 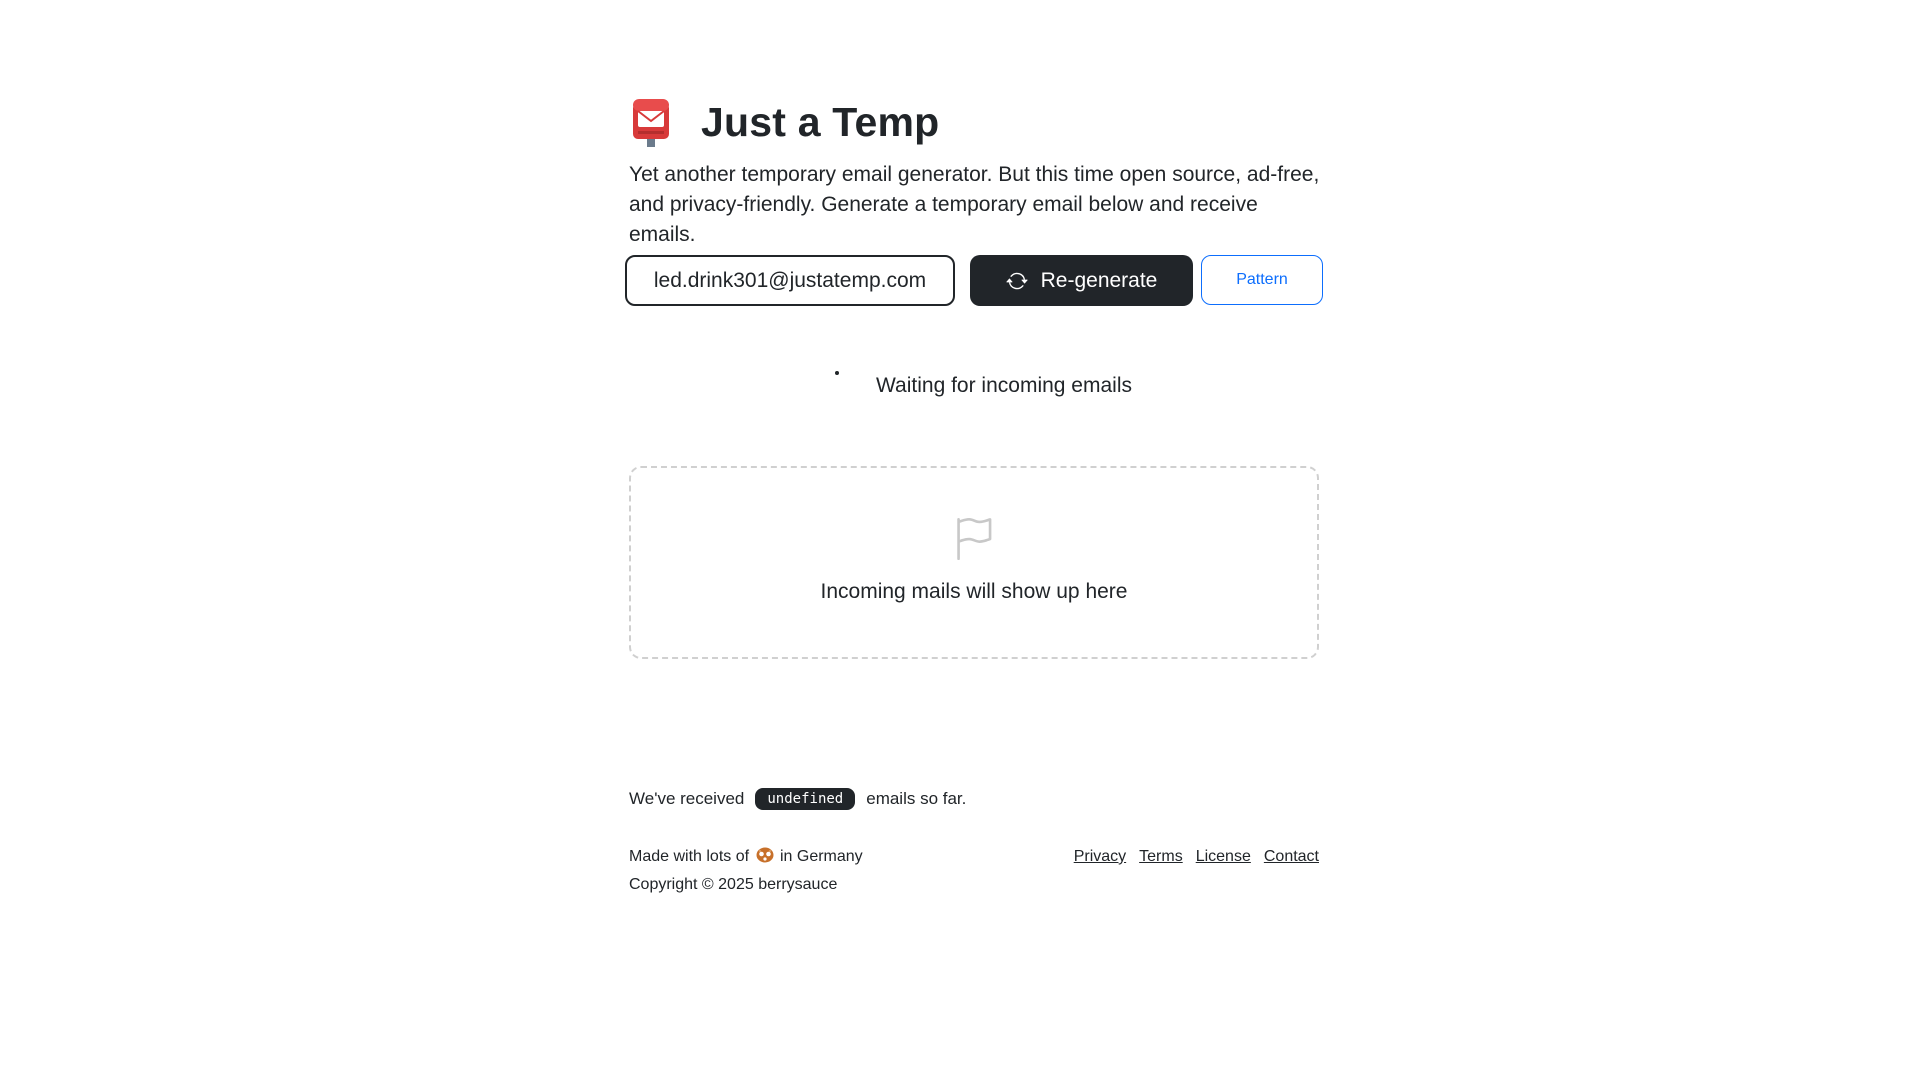 What do you see at coordinates (973, 539) in the screenshot?
I see `flag-icon` at bounding box center [973, 539].